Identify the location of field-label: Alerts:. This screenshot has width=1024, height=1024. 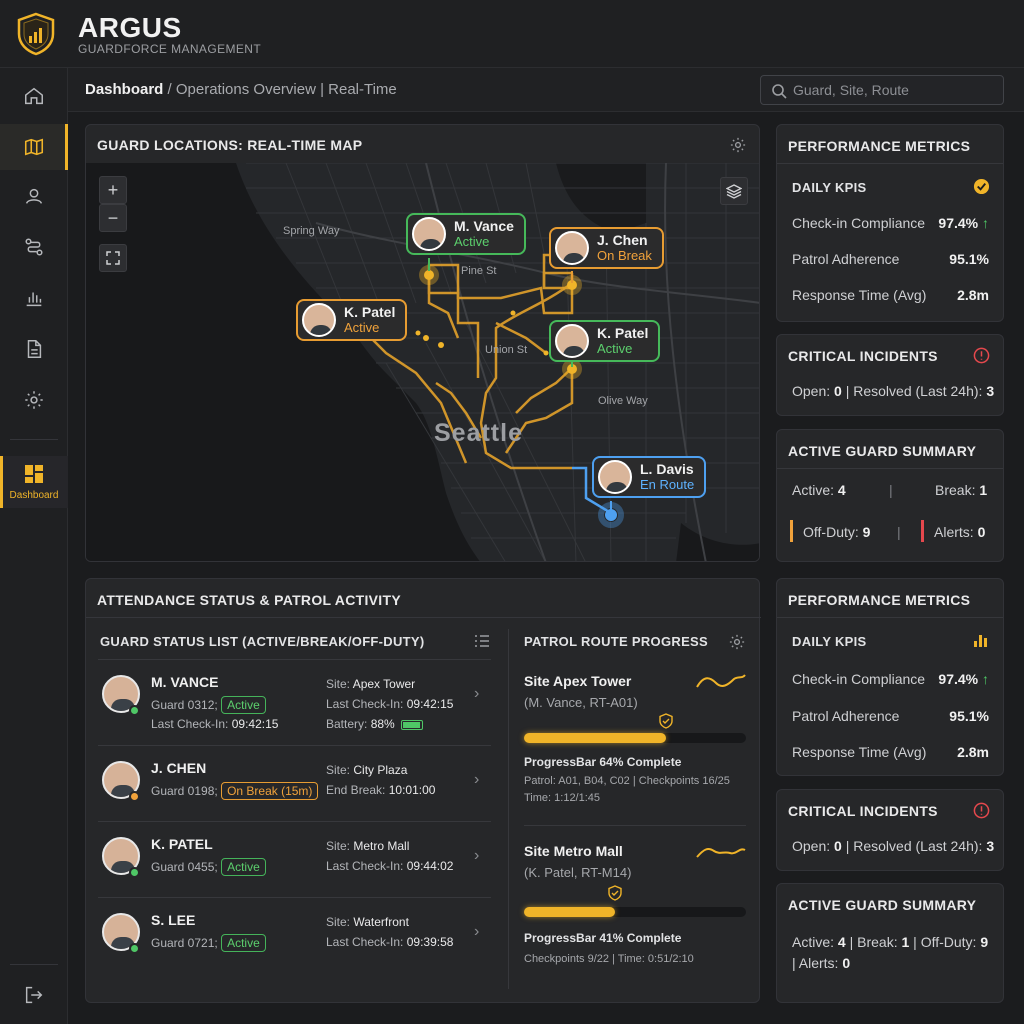
(954, 532).